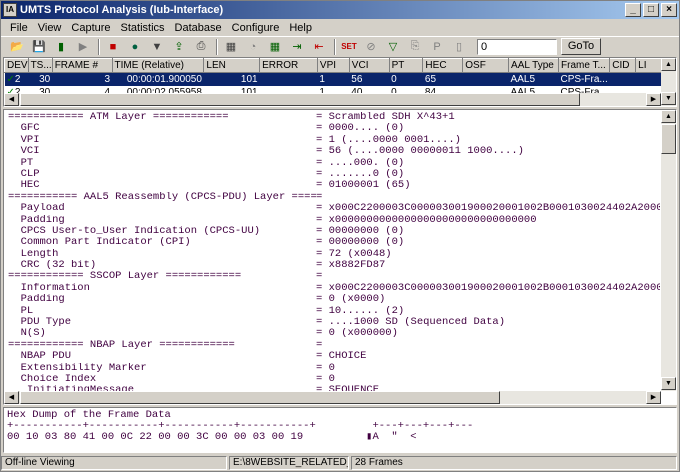  What do you see at coordinates (334, 254) in the screenshot?
I see `detail-line: Length = 72 (x0048)` at bounding box center [334, 254].